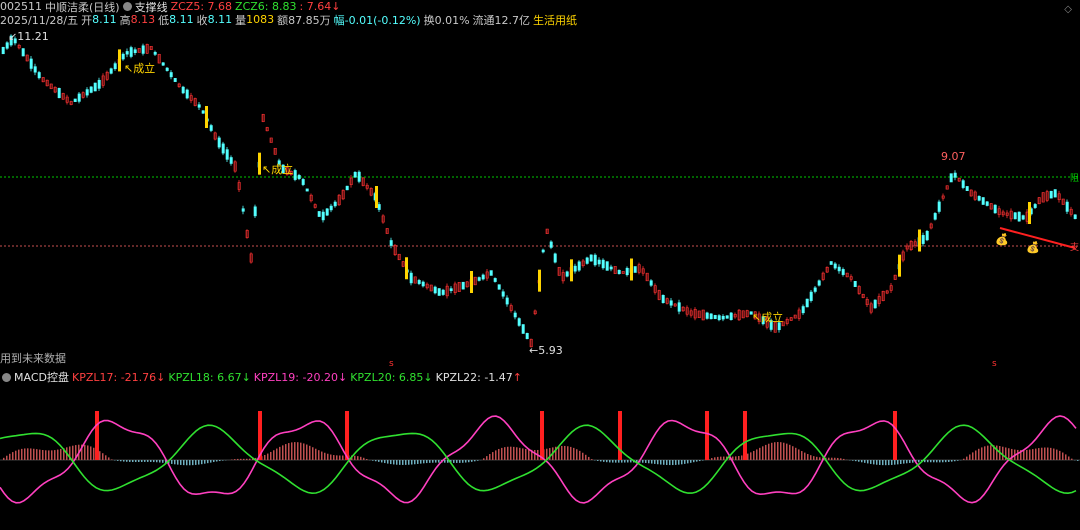 The image size is (1080, 530). I want to click on money-bag-icon-1: 💰, so click(1002, 239).